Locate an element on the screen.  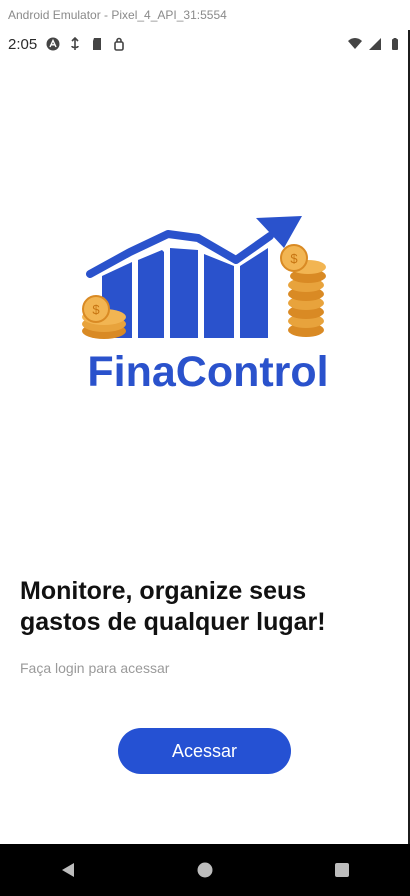
back-button is located at coordinates (68, 870).